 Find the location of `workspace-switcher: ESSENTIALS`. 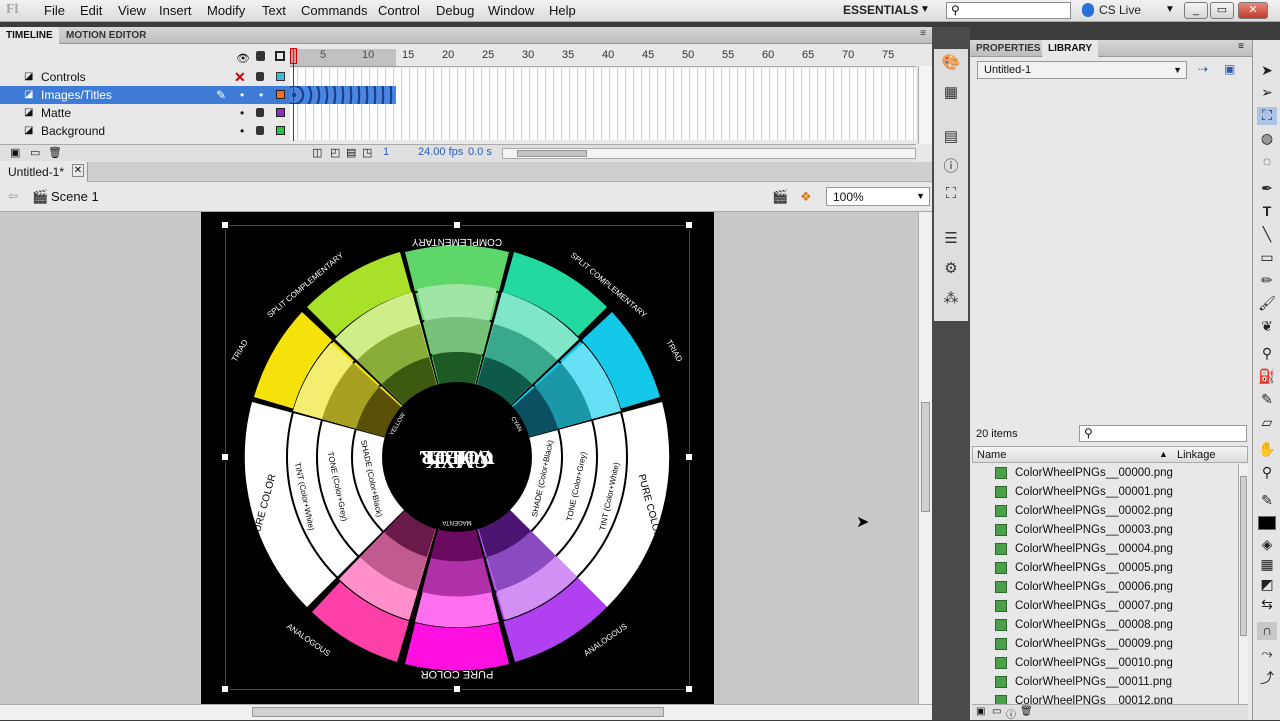

workspace-switcher: ESSENTIALS is located at coordinates (880, 10).